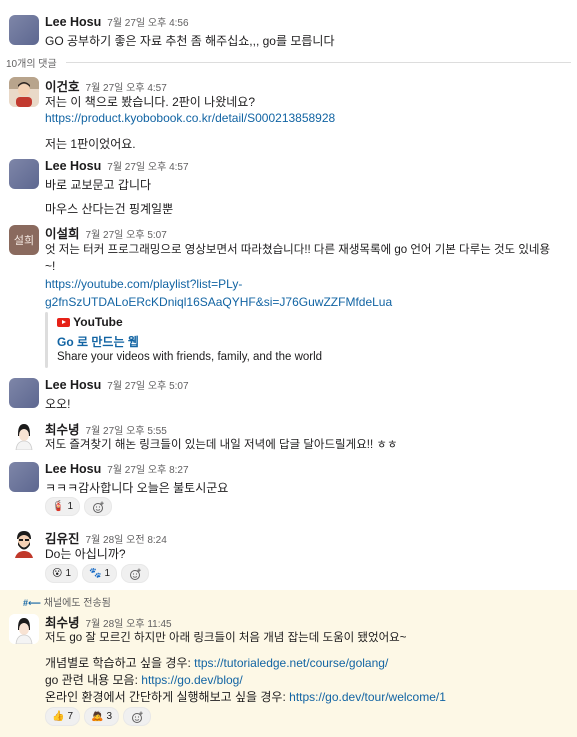  What do you see at coordinates (120, 663) in the screenshot?
I see `line-label: 개념별로 학습하고 싶을 경우:` at bounding box center [120, 663].